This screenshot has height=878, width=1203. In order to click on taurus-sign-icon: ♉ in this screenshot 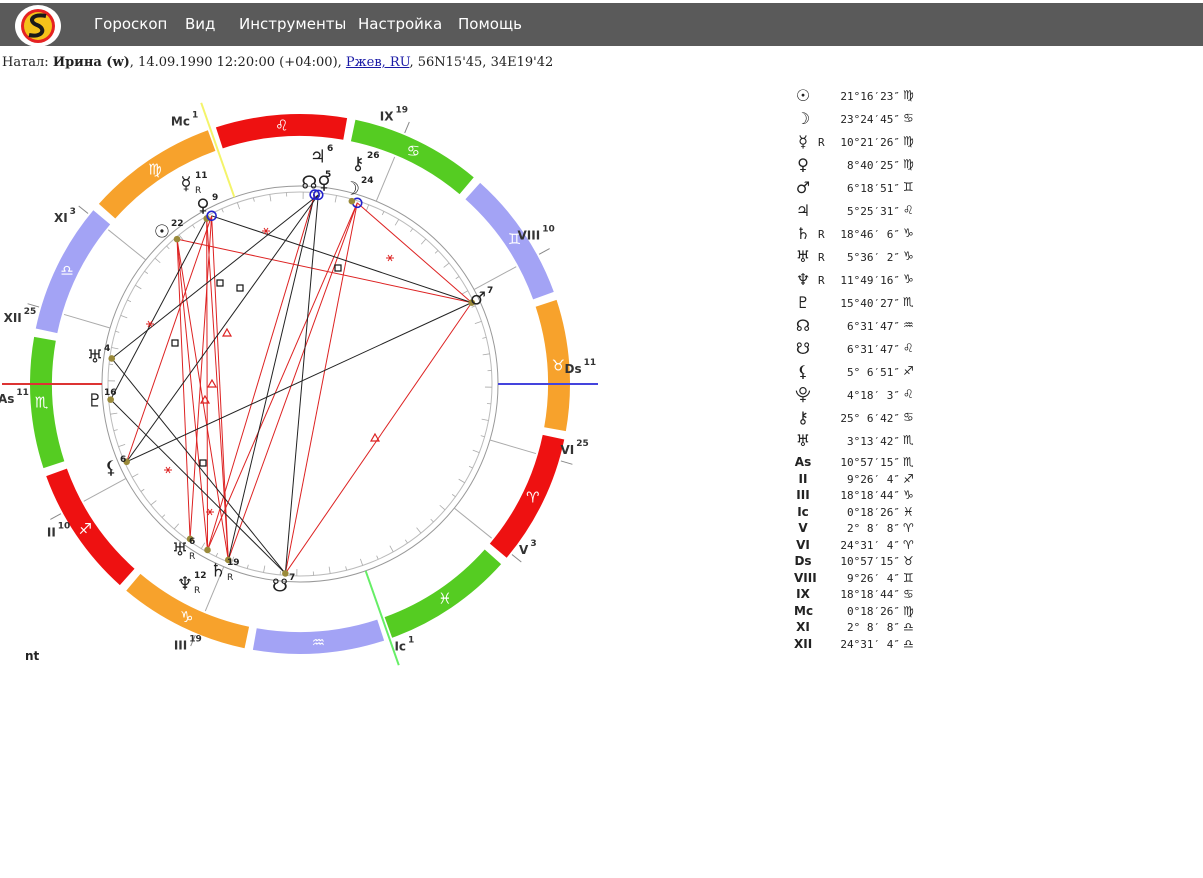, I will do `click(558, 366)`.